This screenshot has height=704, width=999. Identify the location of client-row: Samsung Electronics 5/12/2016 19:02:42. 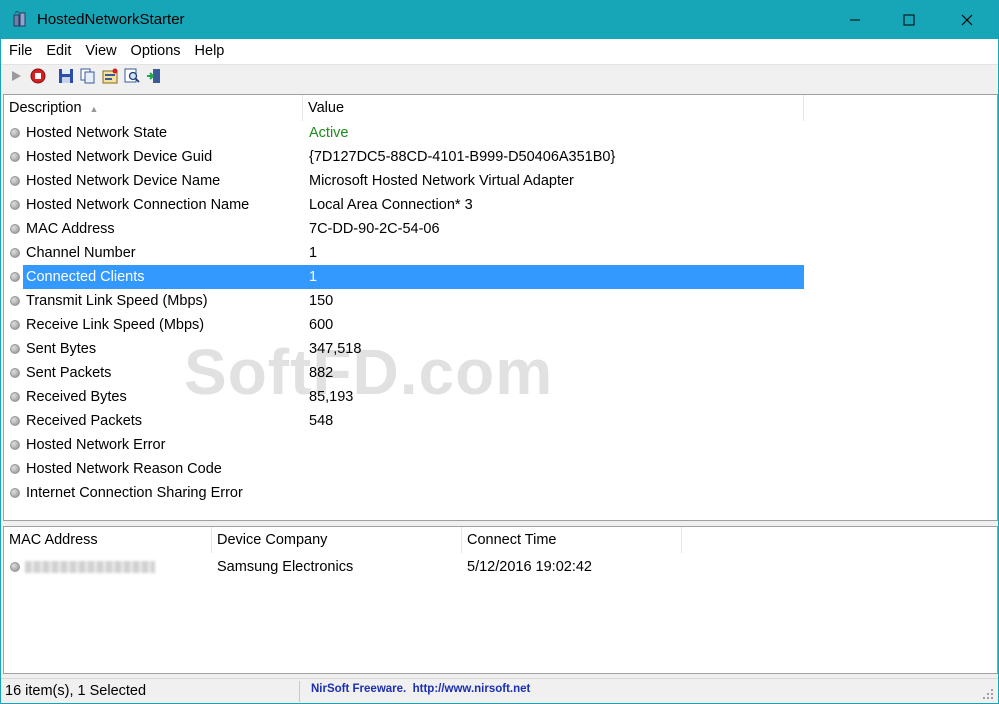
(500, 567).